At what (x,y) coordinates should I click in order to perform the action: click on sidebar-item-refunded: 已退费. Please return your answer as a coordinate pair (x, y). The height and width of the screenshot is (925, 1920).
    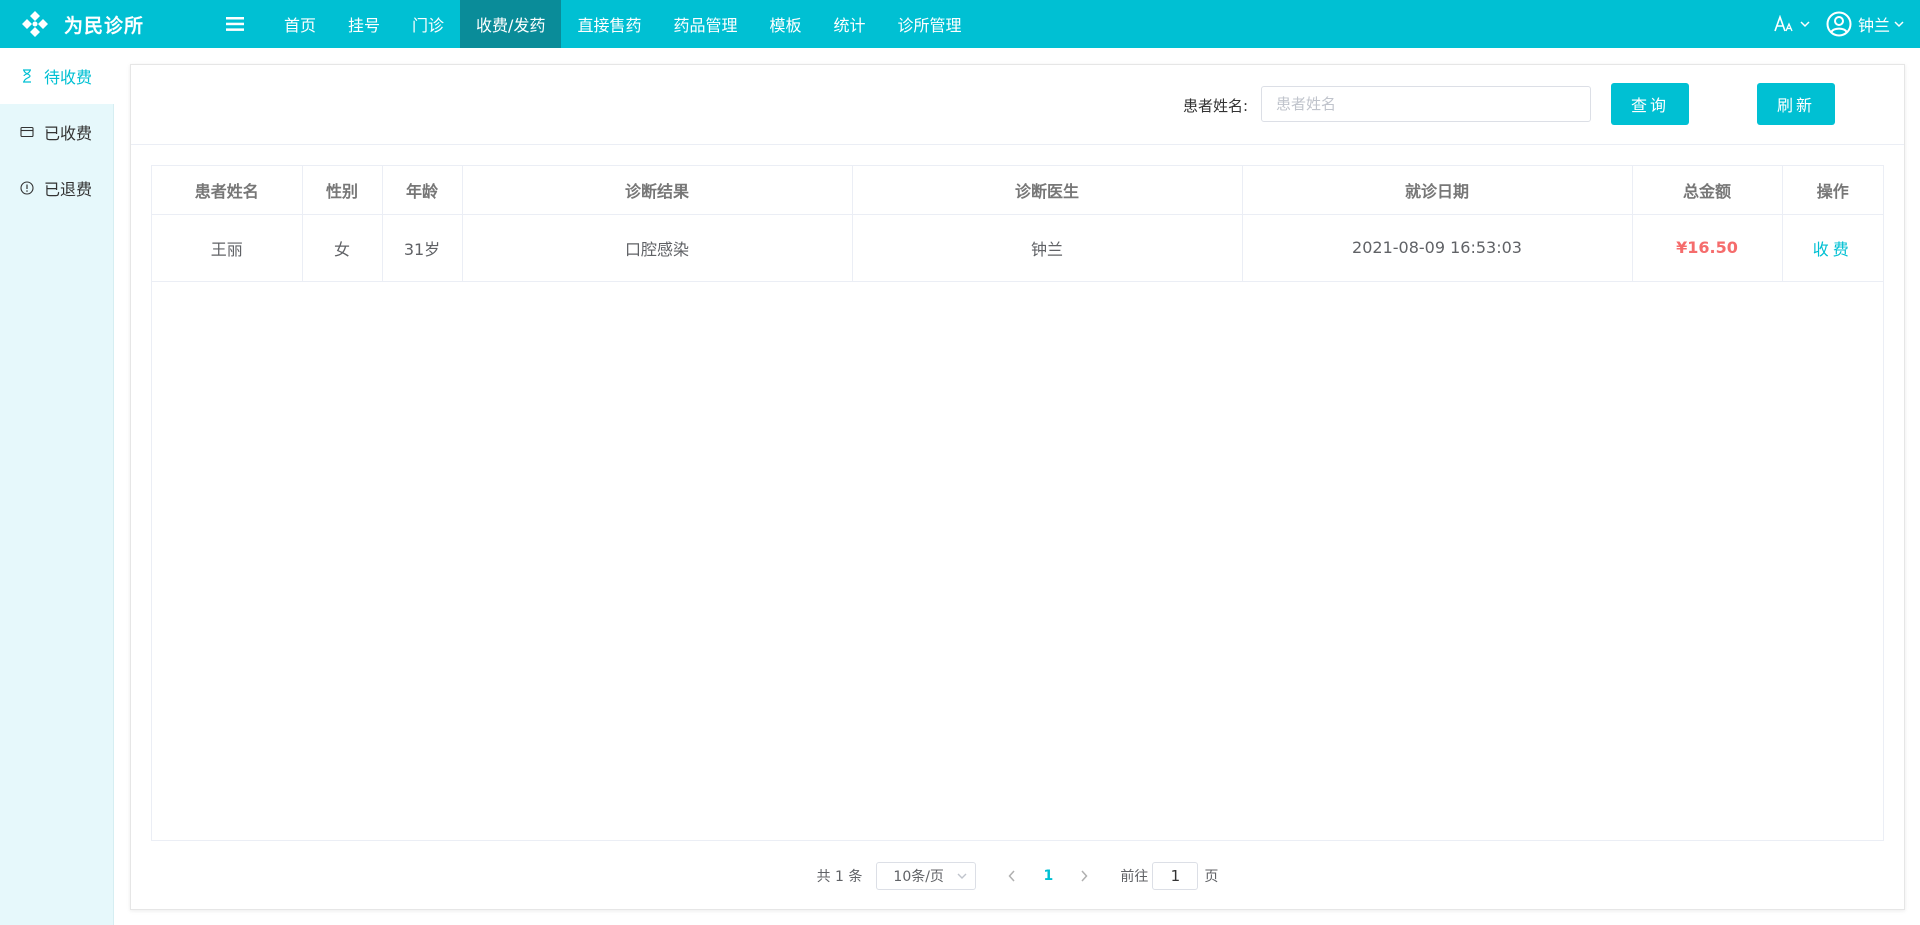
    Looking at the image, I should click on (56, 188).